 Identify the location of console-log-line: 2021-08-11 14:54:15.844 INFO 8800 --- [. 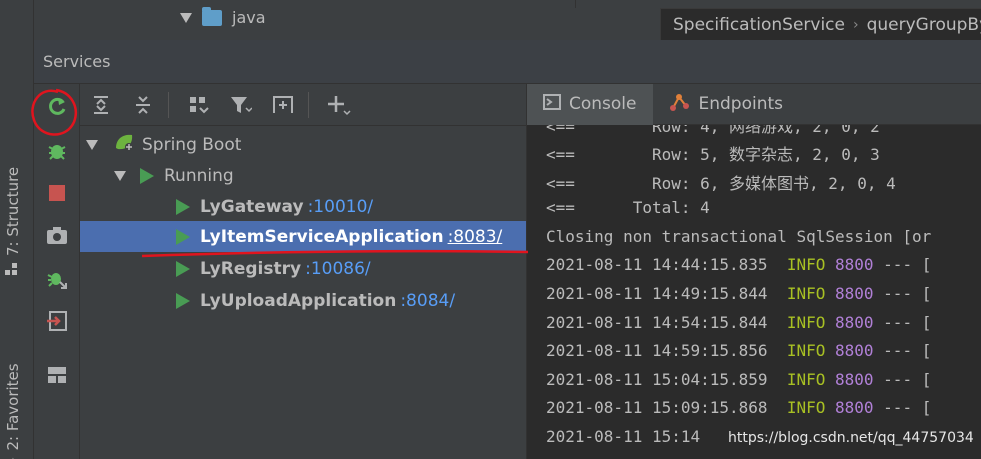
(738, 327).